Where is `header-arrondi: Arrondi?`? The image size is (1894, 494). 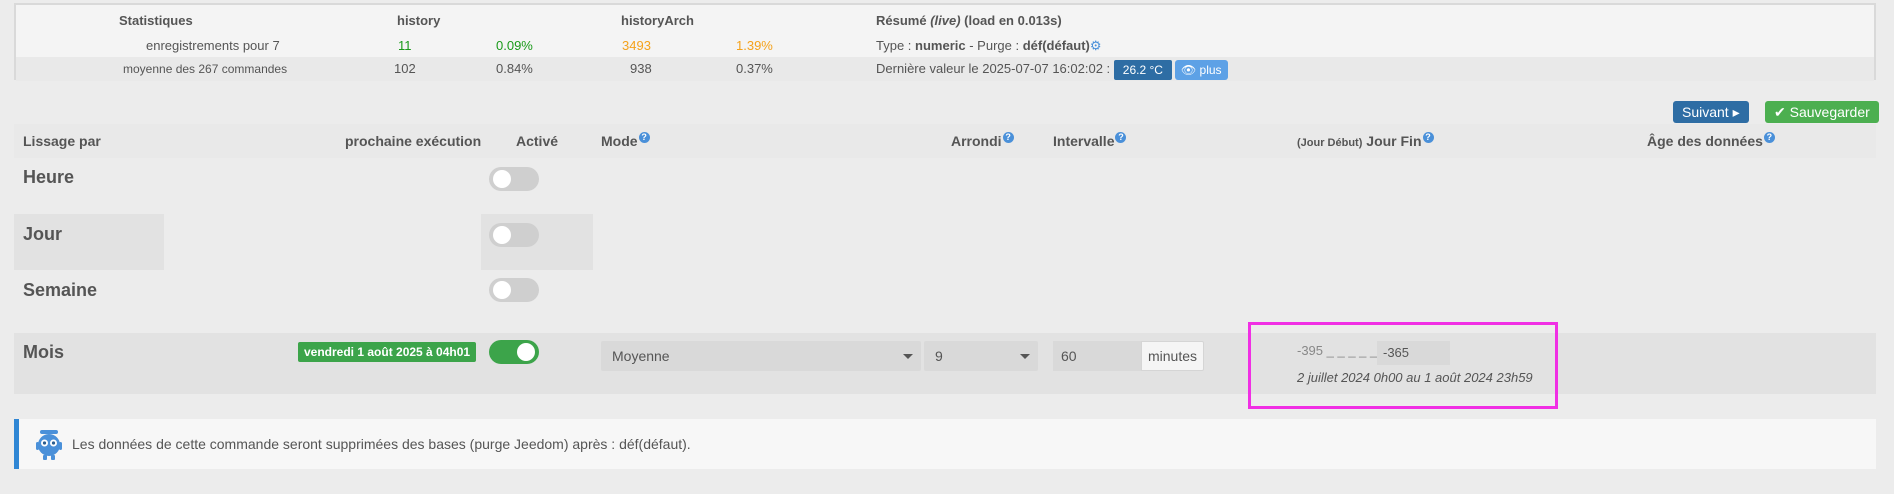
header-arrondi: Arrondi? is located at coordinates (982, 141).